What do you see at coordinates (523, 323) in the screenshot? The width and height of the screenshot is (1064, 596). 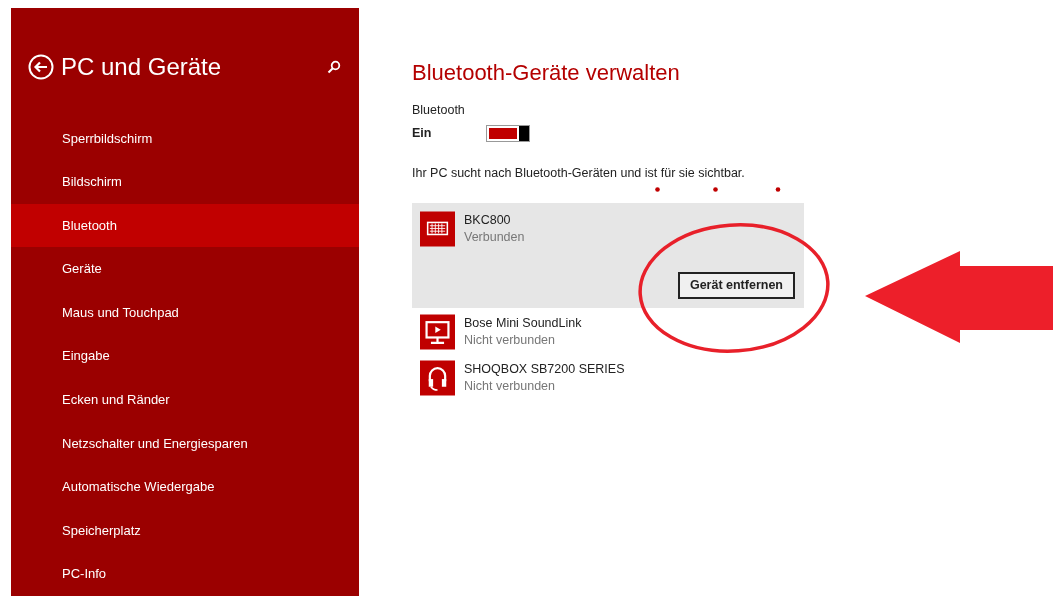 I see `device-name: Bose Mini SoundLink` at bounding box center [523, 323].